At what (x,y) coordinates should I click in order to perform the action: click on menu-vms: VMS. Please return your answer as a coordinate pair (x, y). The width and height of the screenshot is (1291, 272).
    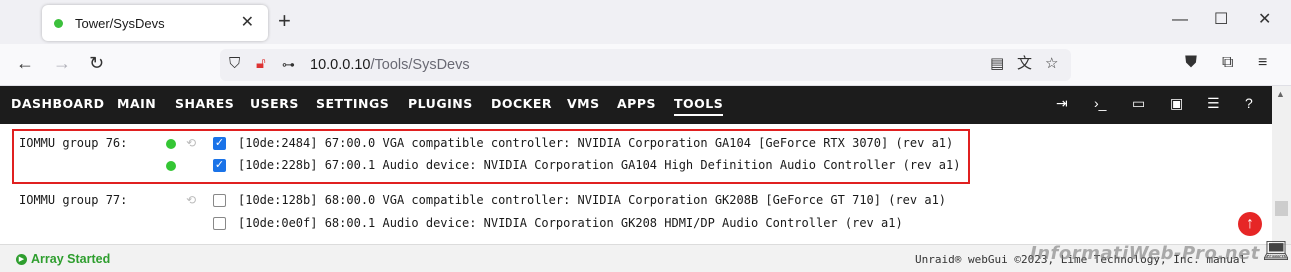
    Looking at the image, I should click on (583, 104).